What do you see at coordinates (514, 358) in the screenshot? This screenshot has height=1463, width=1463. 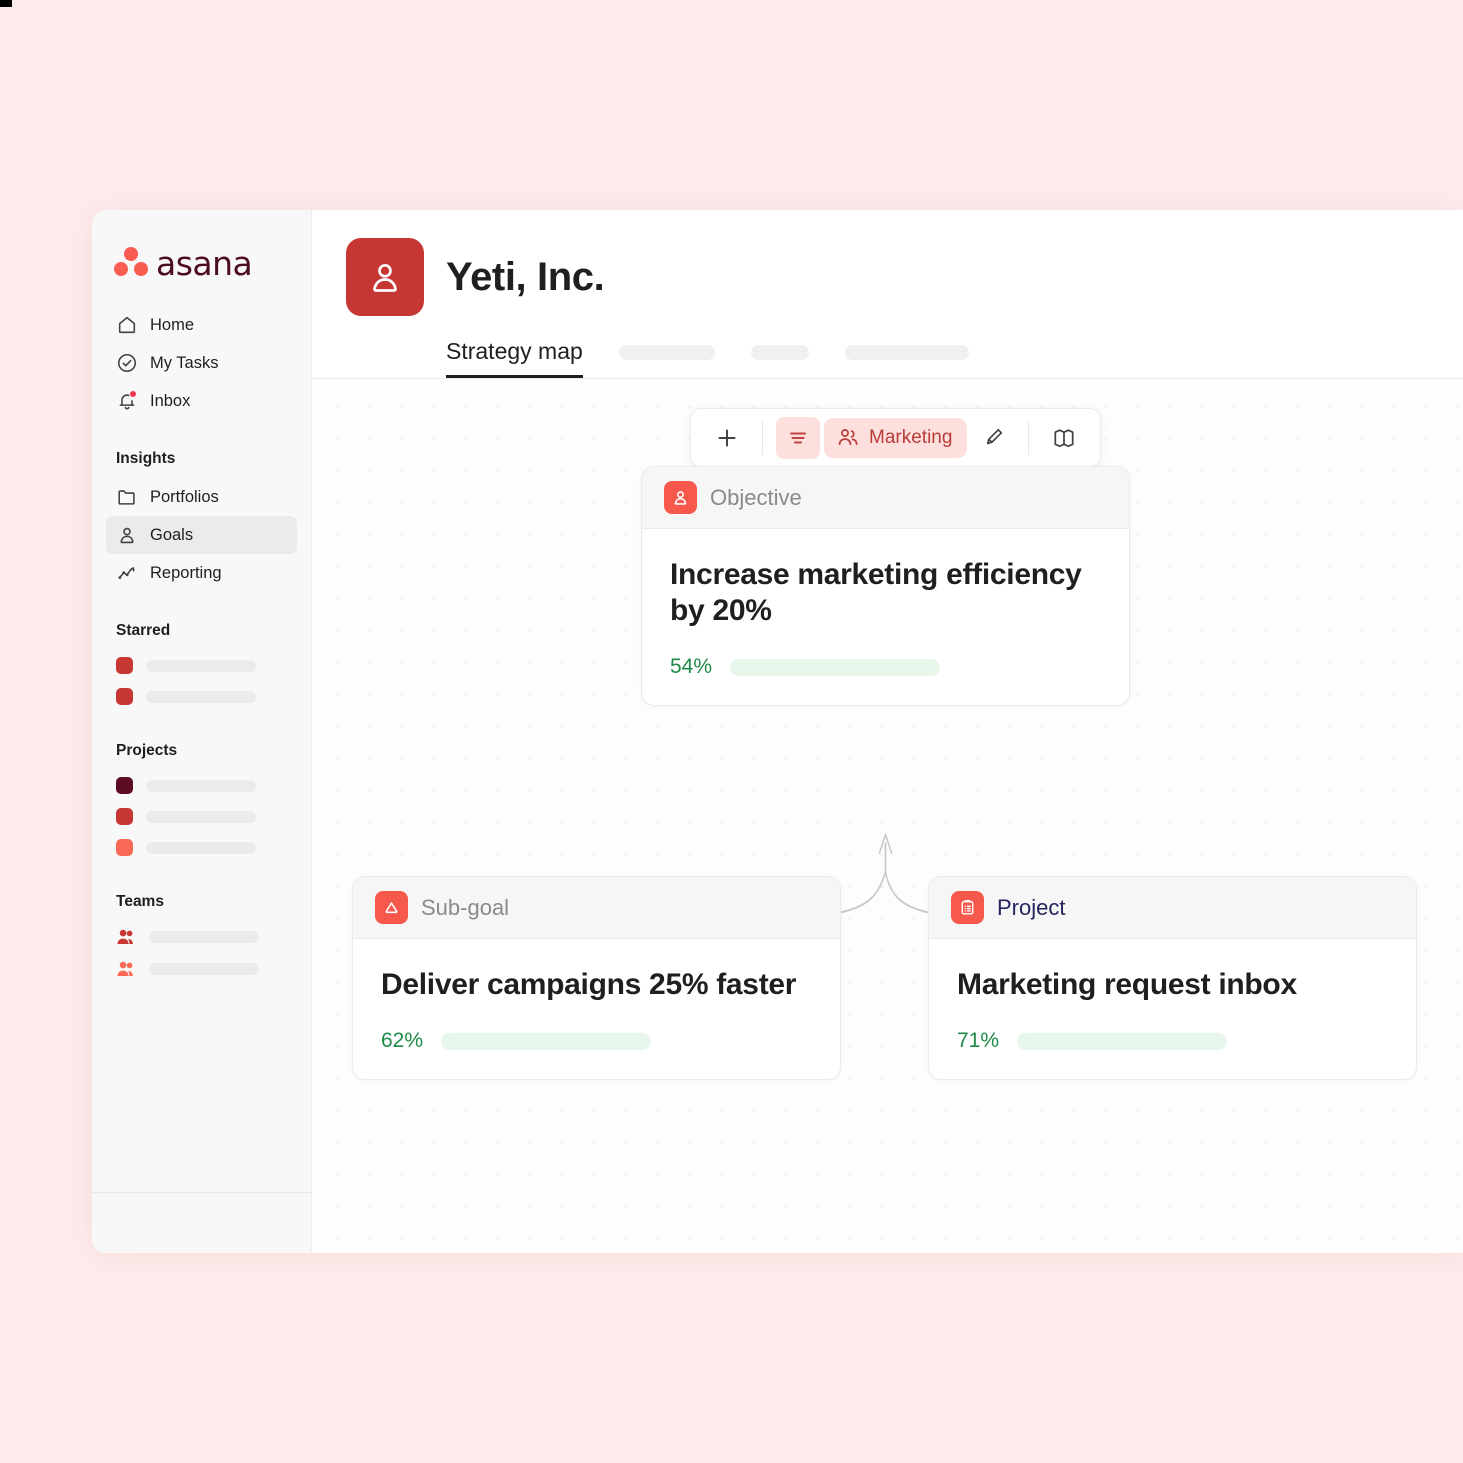 I see `tab-strategy-map: Strategy map` at bounding box center [514, 358].